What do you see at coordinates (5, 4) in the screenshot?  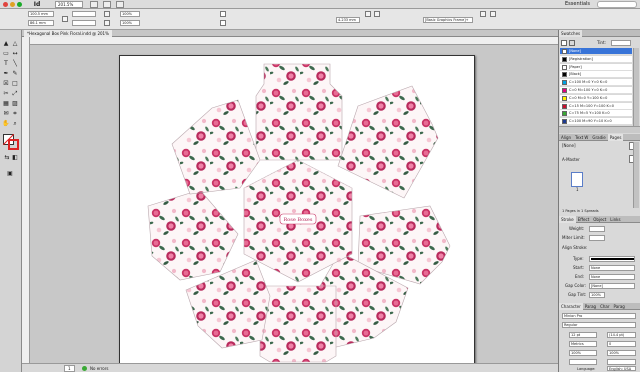 I see `close-window-button` at bounding box center [5, 4].